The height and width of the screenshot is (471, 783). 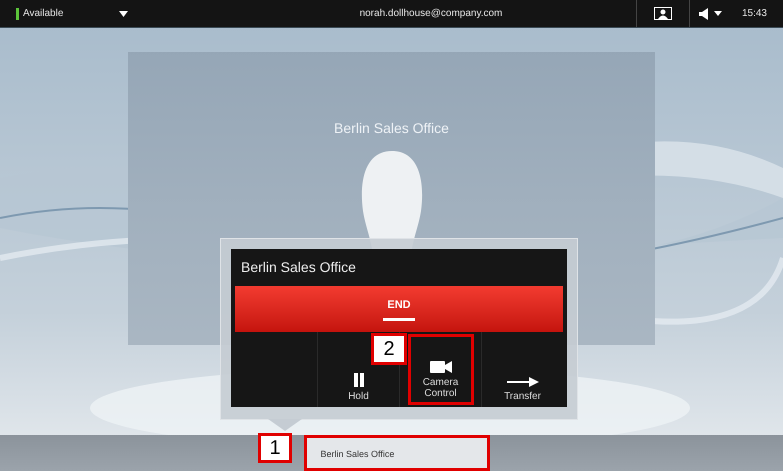 I want to click on callout-number: 2, so click(x=389, y=349).